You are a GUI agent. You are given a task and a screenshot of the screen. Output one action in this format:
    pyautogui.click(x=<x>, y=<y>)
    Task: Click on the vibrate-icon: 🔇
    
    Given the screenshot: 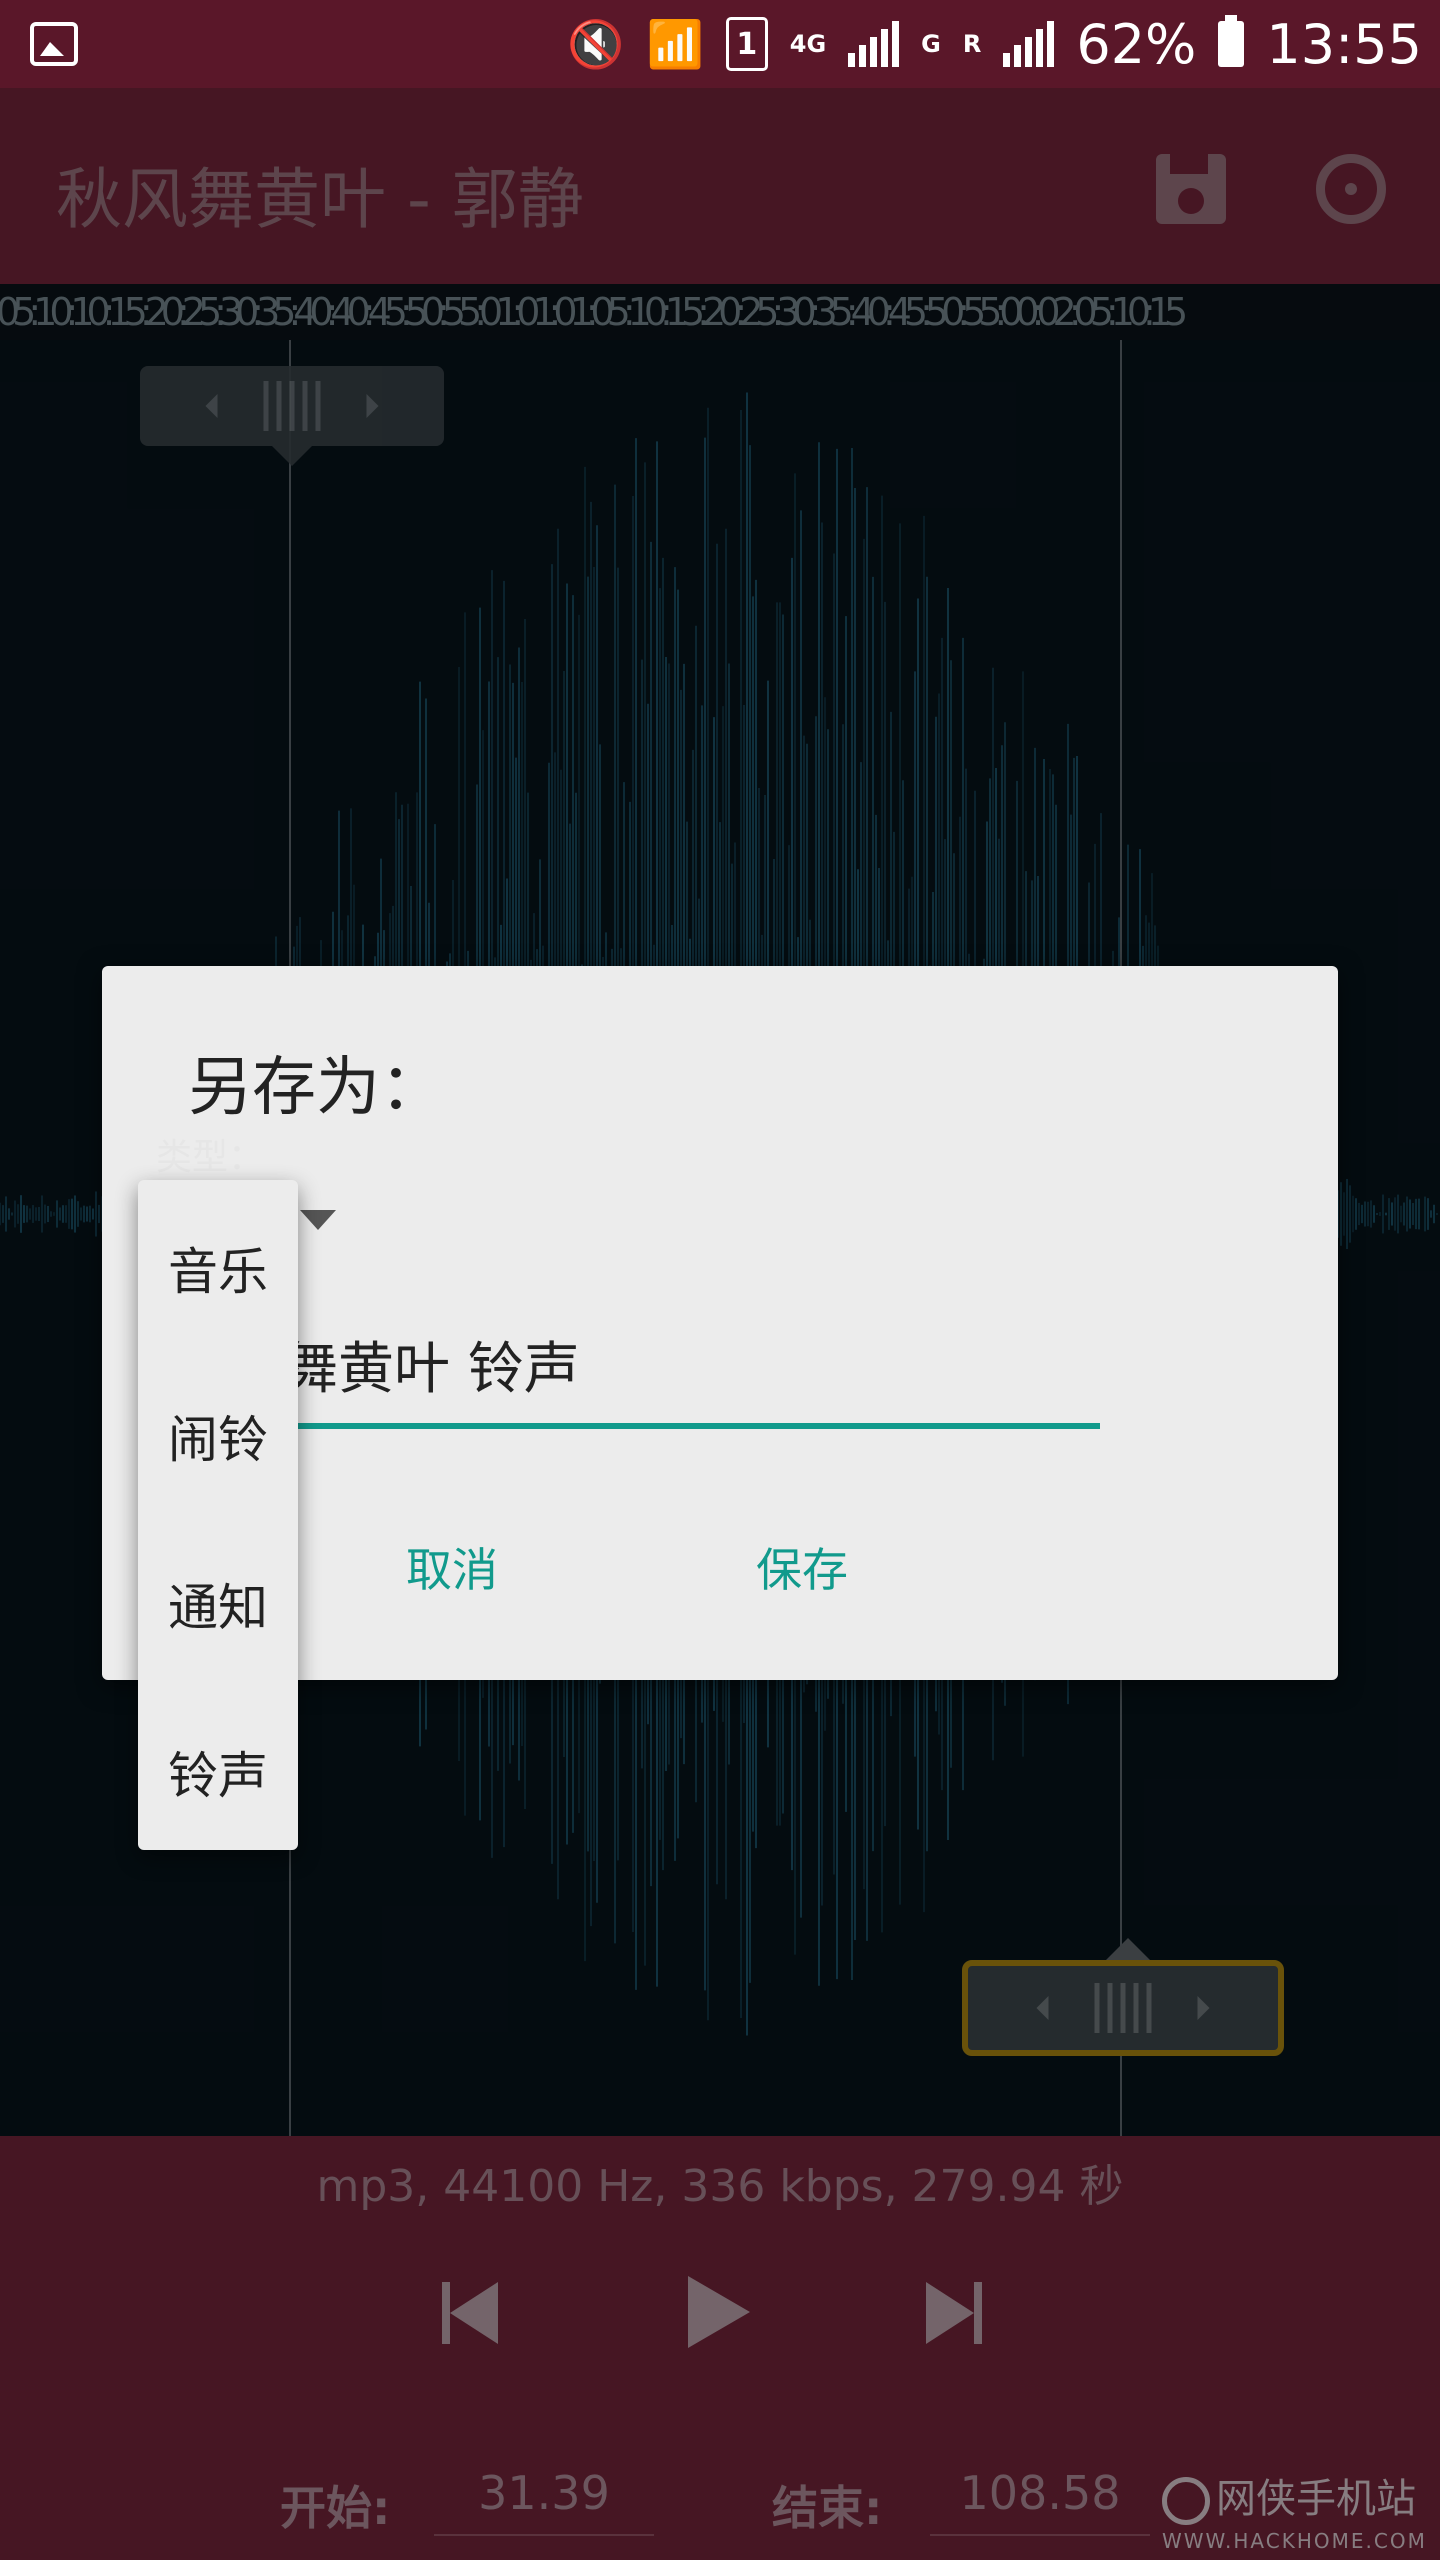 What is the action you would take?
    pyautogui.click(x=596, y=43)
    